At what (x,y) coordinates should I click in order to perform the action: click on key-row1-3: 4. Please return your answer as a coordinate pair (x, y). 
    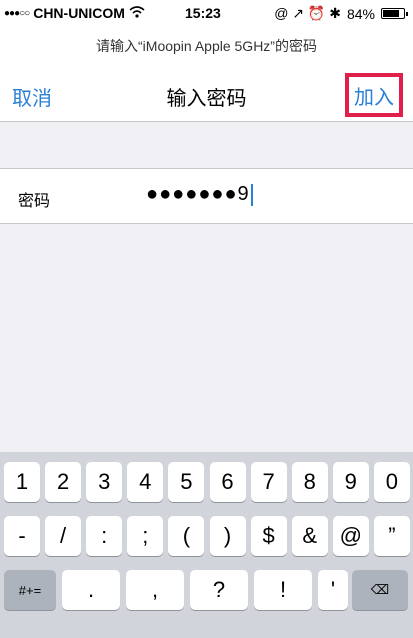
    Looking at the image, I should click on (145, 482).